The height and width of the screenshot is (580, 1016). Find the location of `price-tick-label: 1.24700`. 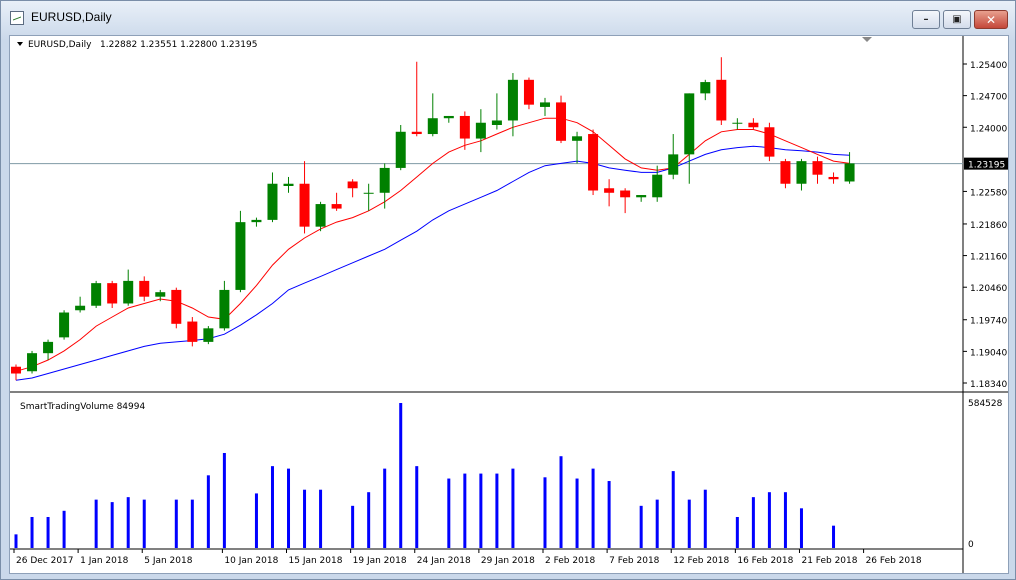

price-tick-label: 1.24700 is located at coordinates (988, 98).